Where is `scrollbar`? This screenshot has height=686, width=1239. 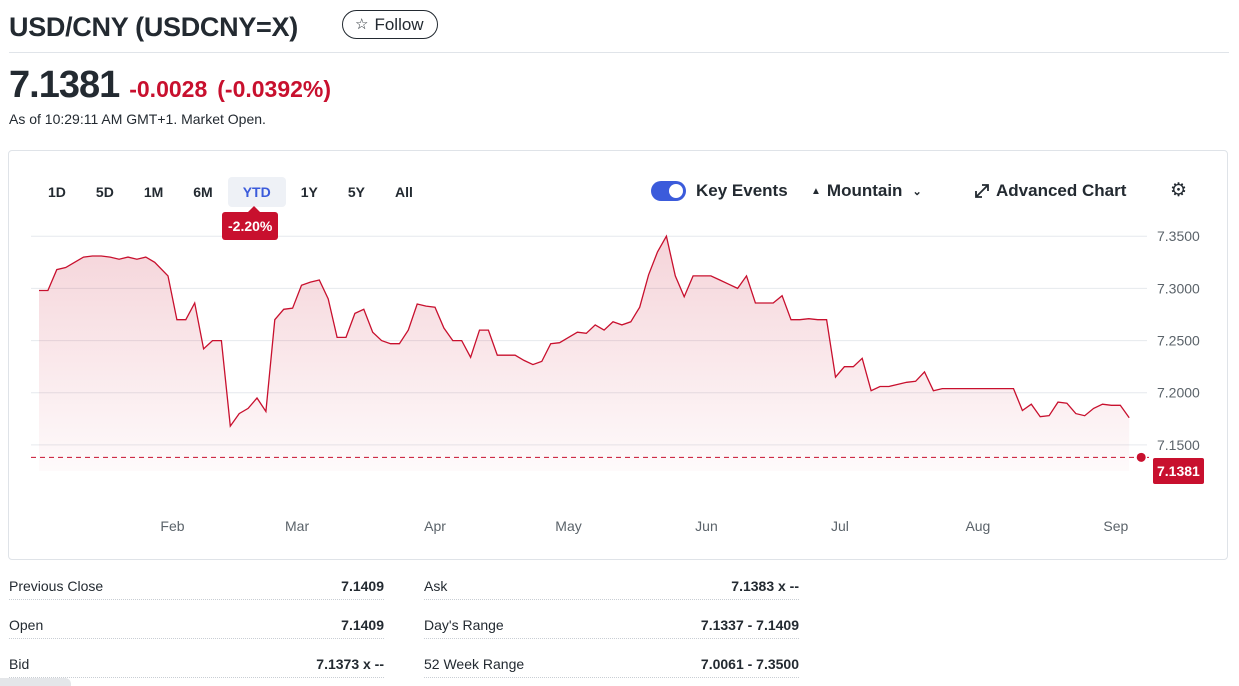
scrollbar is located at coordinates (35, 682).